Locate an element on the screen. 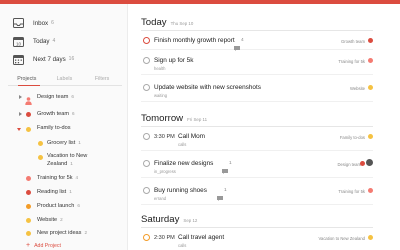 The image size is (400, 250). active-tab-indicator is located at coordinates (29, 85).